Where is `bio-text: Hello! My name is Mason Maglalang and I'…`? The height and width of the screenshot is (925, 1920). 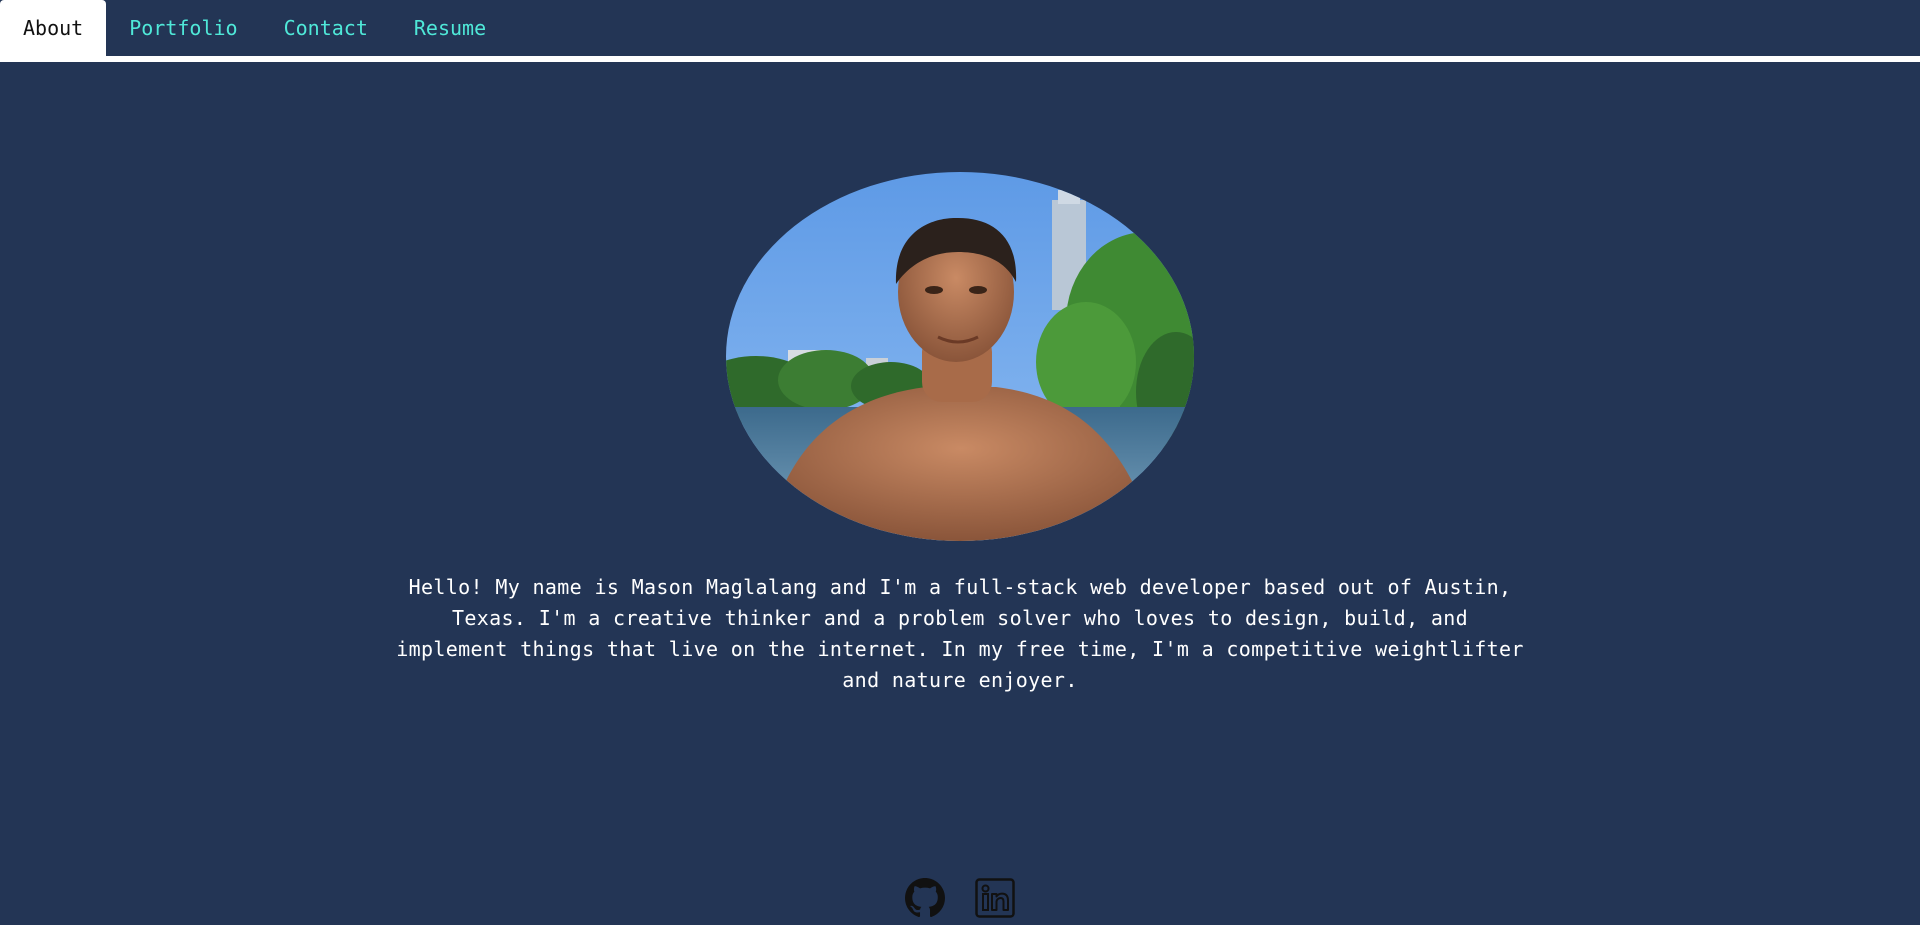
bio-text: Hello! My name is Mason Maglalang and I'… is located at coordinates (960, 633).